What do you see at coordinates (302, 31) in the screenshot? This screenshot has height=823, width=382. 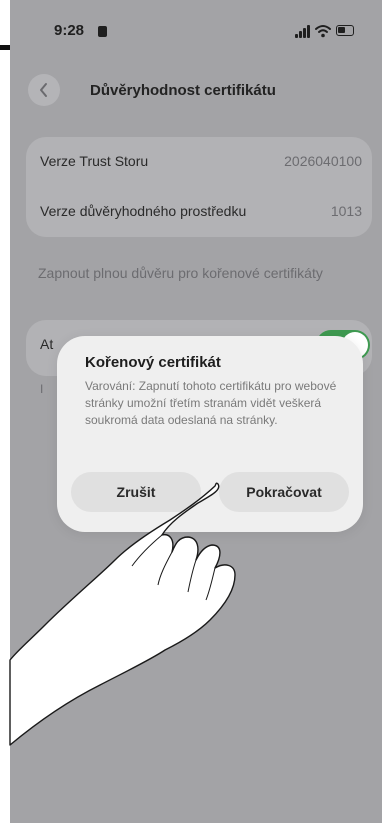 I see `signal-icon` at bounding box center [302, 31].